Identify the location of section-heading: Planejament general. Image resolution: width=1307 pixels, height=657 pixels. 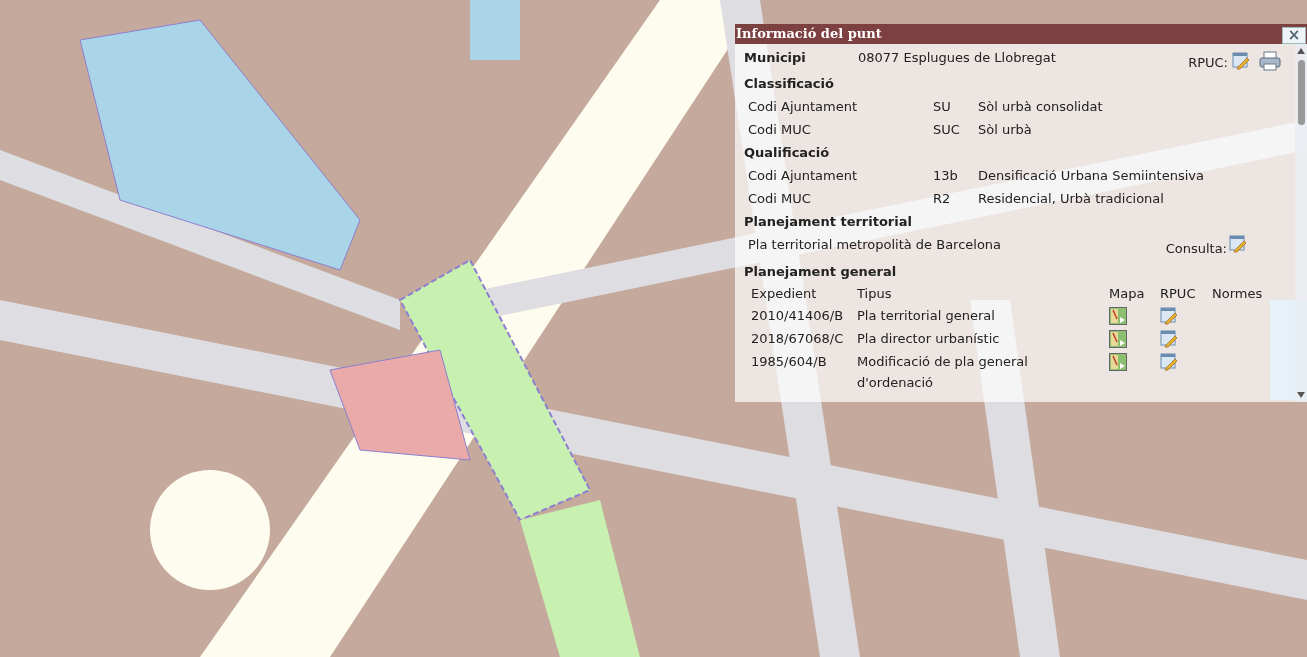
(821, 272).